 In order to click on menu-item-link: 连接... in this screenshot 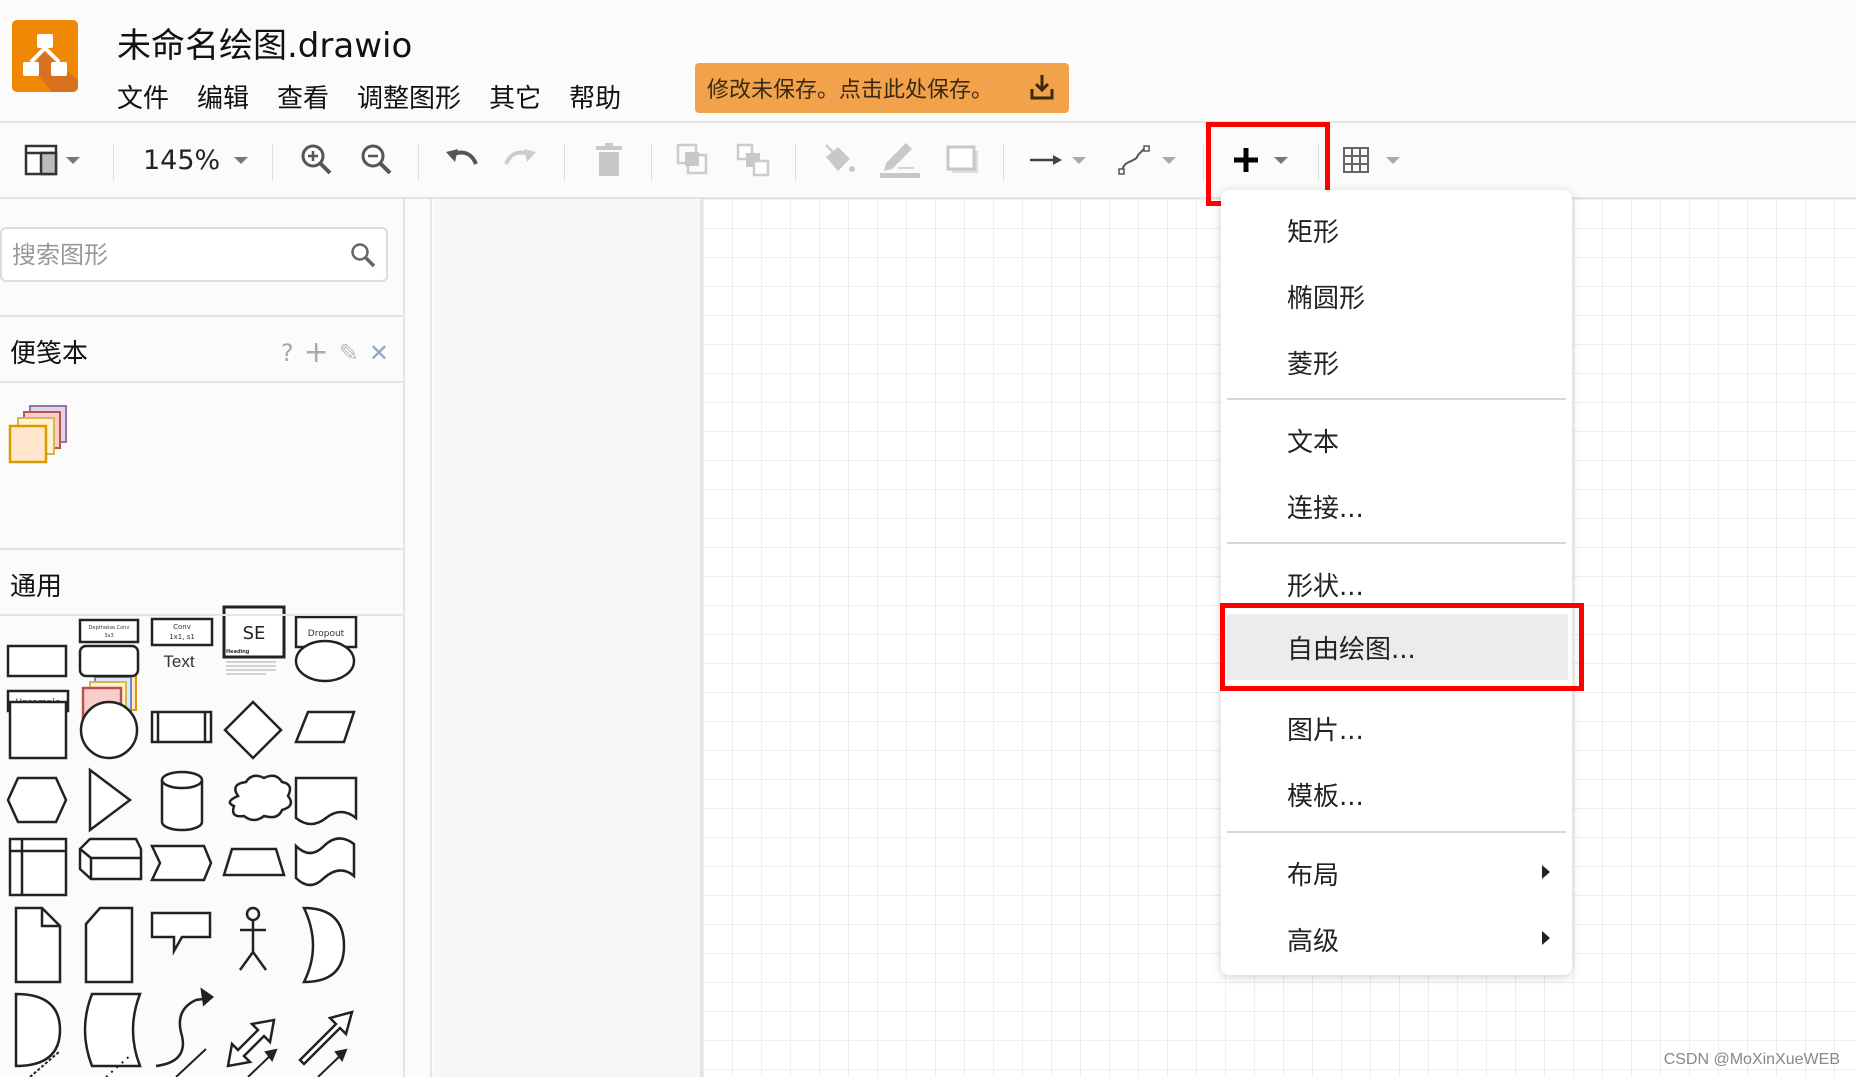, I will do `click(1396, 506)`.